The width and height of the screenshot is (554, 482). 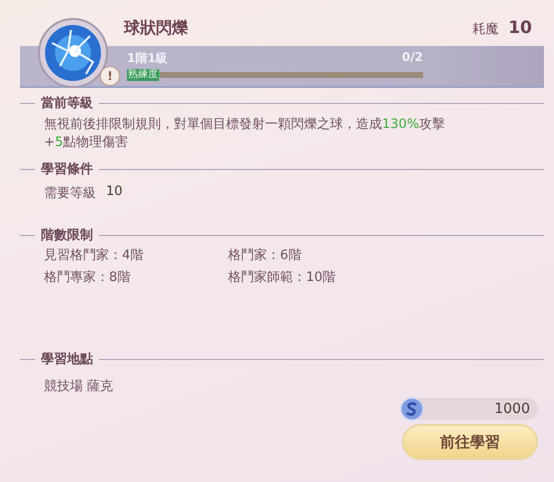 What do you see at coordinates (67, 103) in the screenshot?
I see `section-heading: 當前等級` at bounding box center [67, 103].